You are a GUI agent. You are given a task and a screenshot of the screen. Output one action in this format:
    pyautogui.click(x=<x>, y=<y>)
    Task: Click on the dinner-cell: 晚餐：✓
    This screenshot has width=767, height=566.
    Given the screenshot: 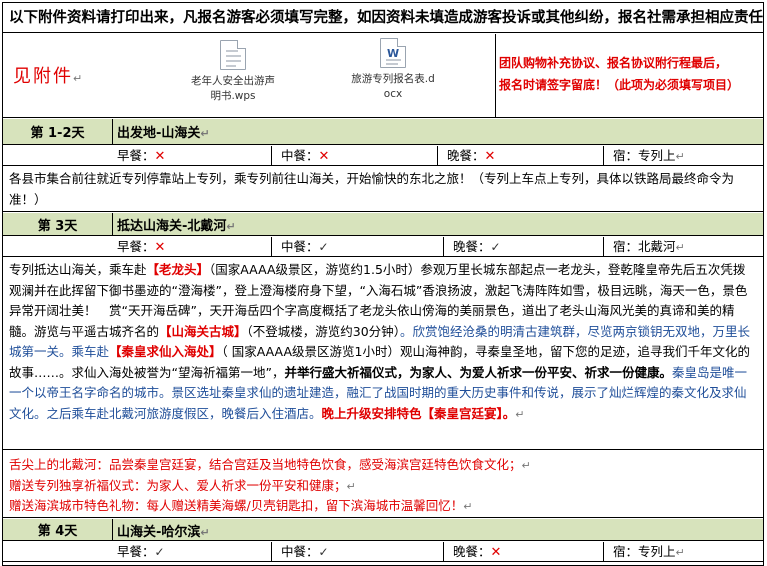 What is the action you would take?
    pyautogui.click(x=477, y=246)
    